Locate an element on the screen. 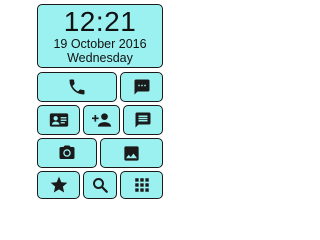  phone-button is located at coordinates (77, 87).